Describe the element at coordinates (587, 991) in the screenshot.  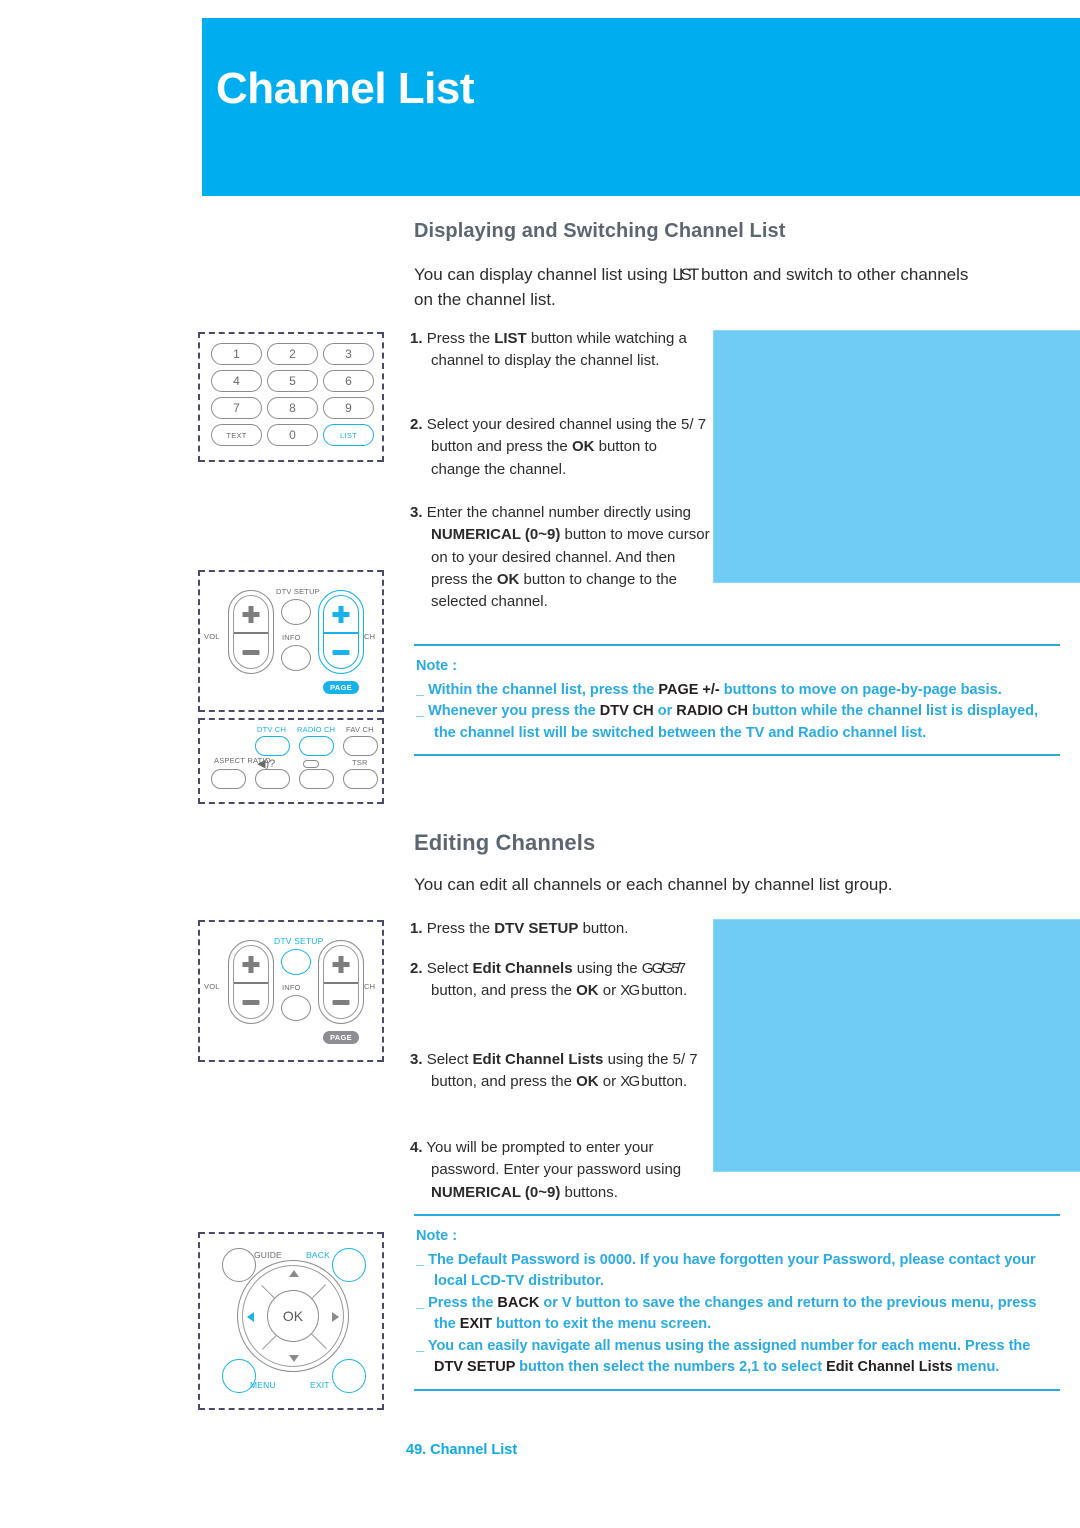
I see `step-keyword-ok: OK` at that location.